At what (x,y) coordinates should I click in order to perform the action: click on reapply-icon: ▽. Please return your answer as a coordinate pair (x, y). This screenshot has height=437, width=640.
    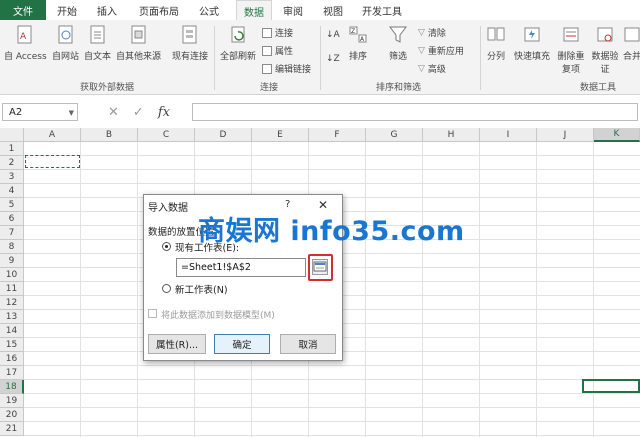
    Looking at the image, I should click on (421, 50).